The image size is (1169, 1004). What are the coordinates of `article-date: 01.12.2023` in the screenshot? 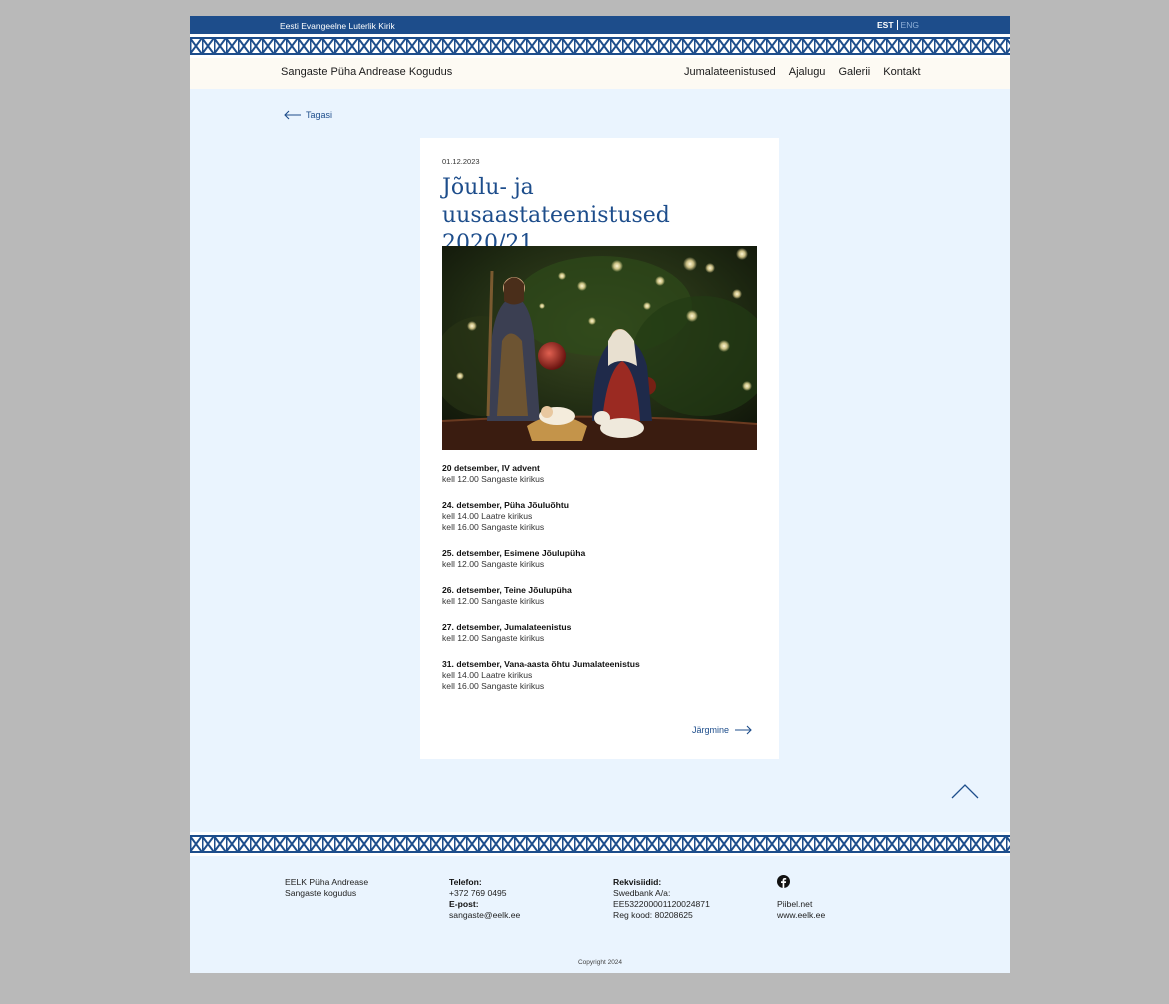 It's located at (461, 161).